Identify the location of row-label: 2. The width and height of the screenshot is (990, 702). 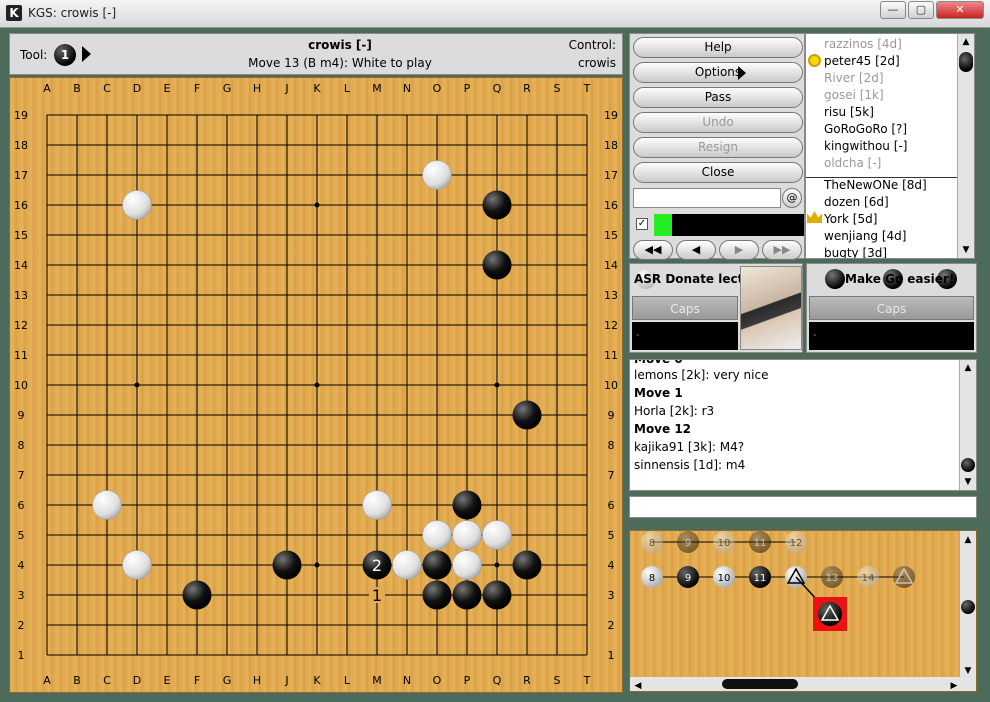
(611, 625).